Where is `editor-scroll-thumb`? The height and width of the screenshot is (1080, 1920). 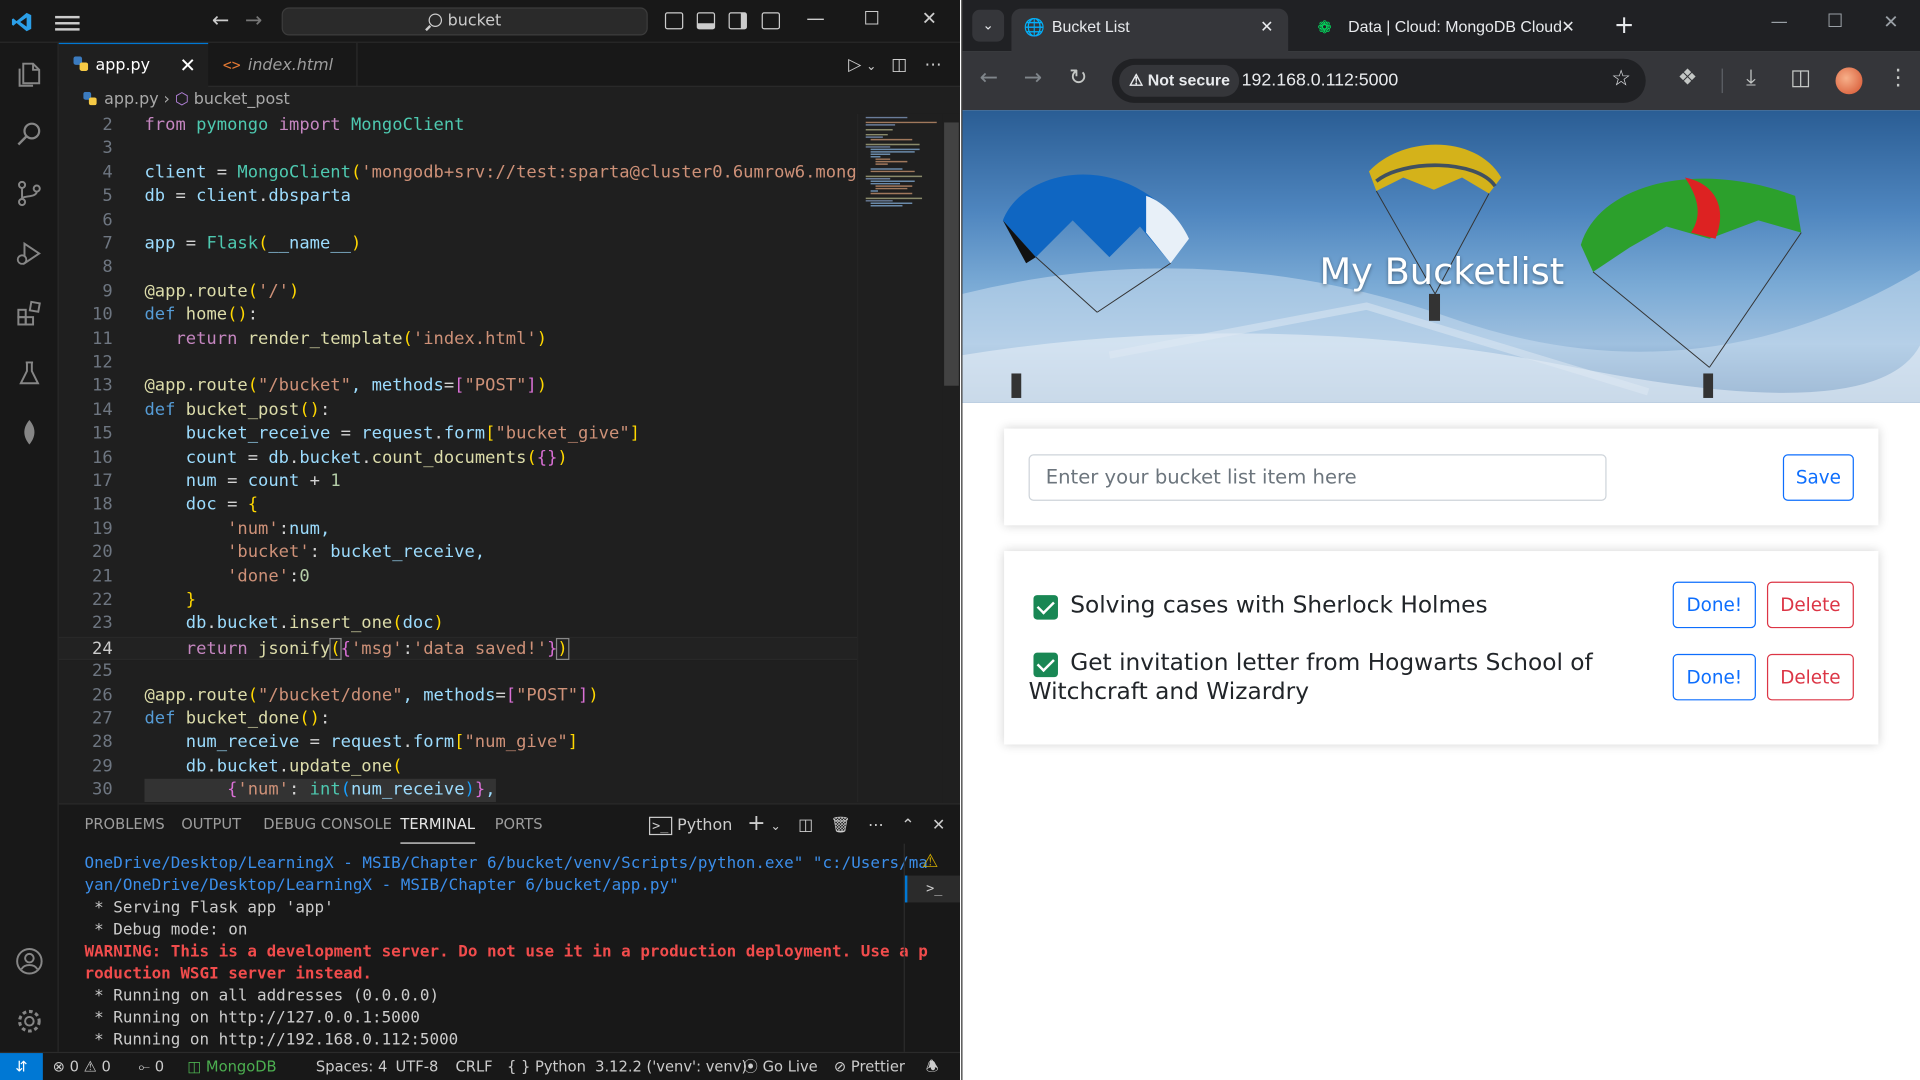 editor-scroll-thumb is located at coordinates (951, 254).